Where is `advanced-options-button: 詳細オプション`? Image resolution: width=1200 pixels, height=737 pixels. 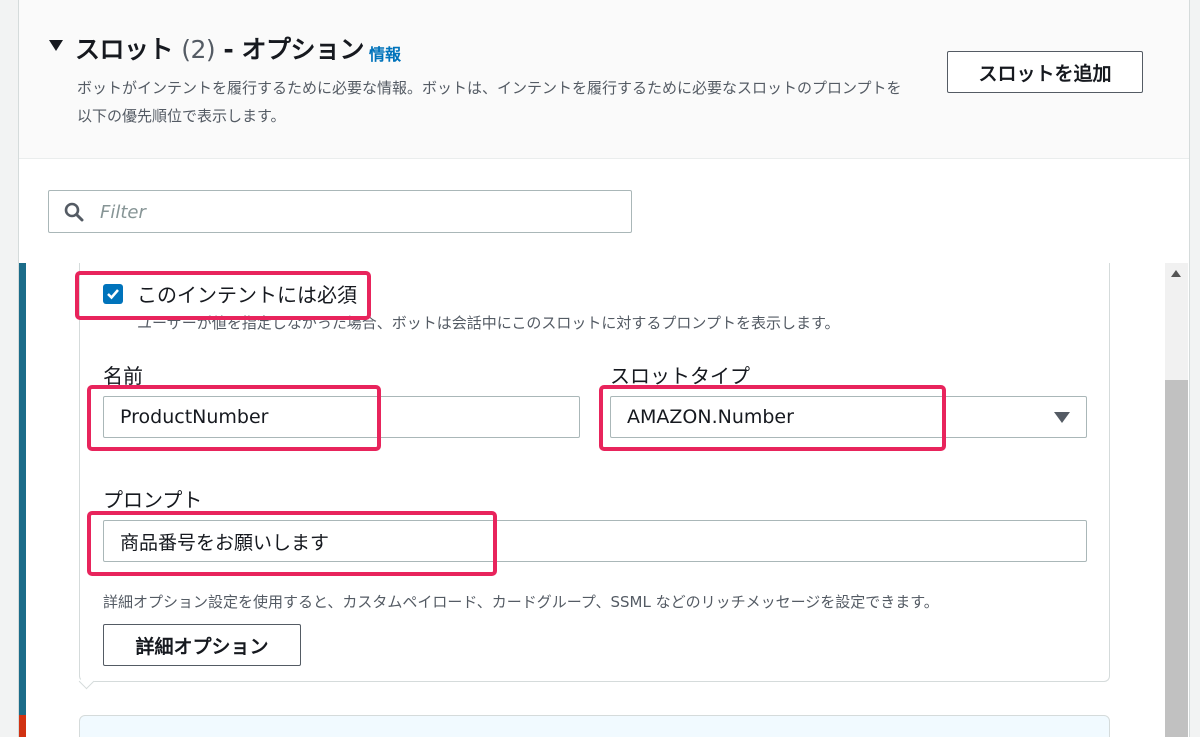
advanced-options-button: 詳細オプション is located at coordinates (202, 645).